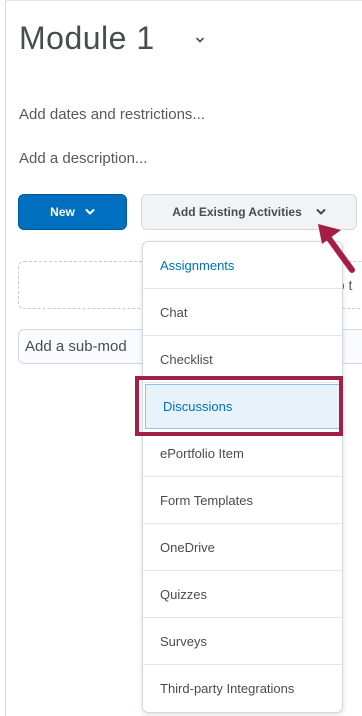  I want to click on menu-item-eportfolio-item: ePortfolio Item, so click(242, 453).